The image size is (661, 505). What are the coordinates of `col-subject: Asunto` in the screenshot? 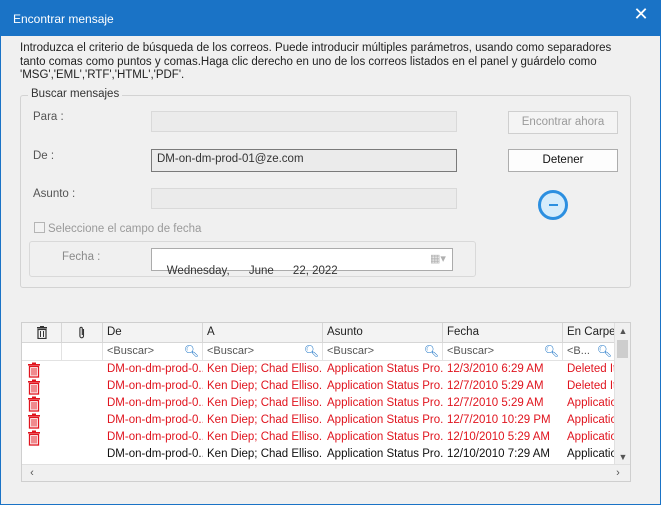 It's located at (383, 333).